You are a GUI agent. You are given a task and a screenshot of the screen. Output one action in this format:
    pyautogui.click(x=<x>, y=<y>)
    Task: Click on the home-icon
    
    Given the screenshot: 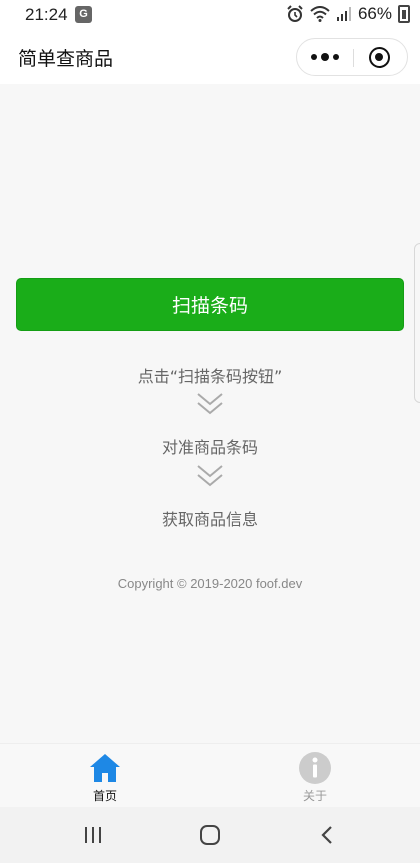 What is the action you would take?
    pyautogui.click(x=105, y=768)
    